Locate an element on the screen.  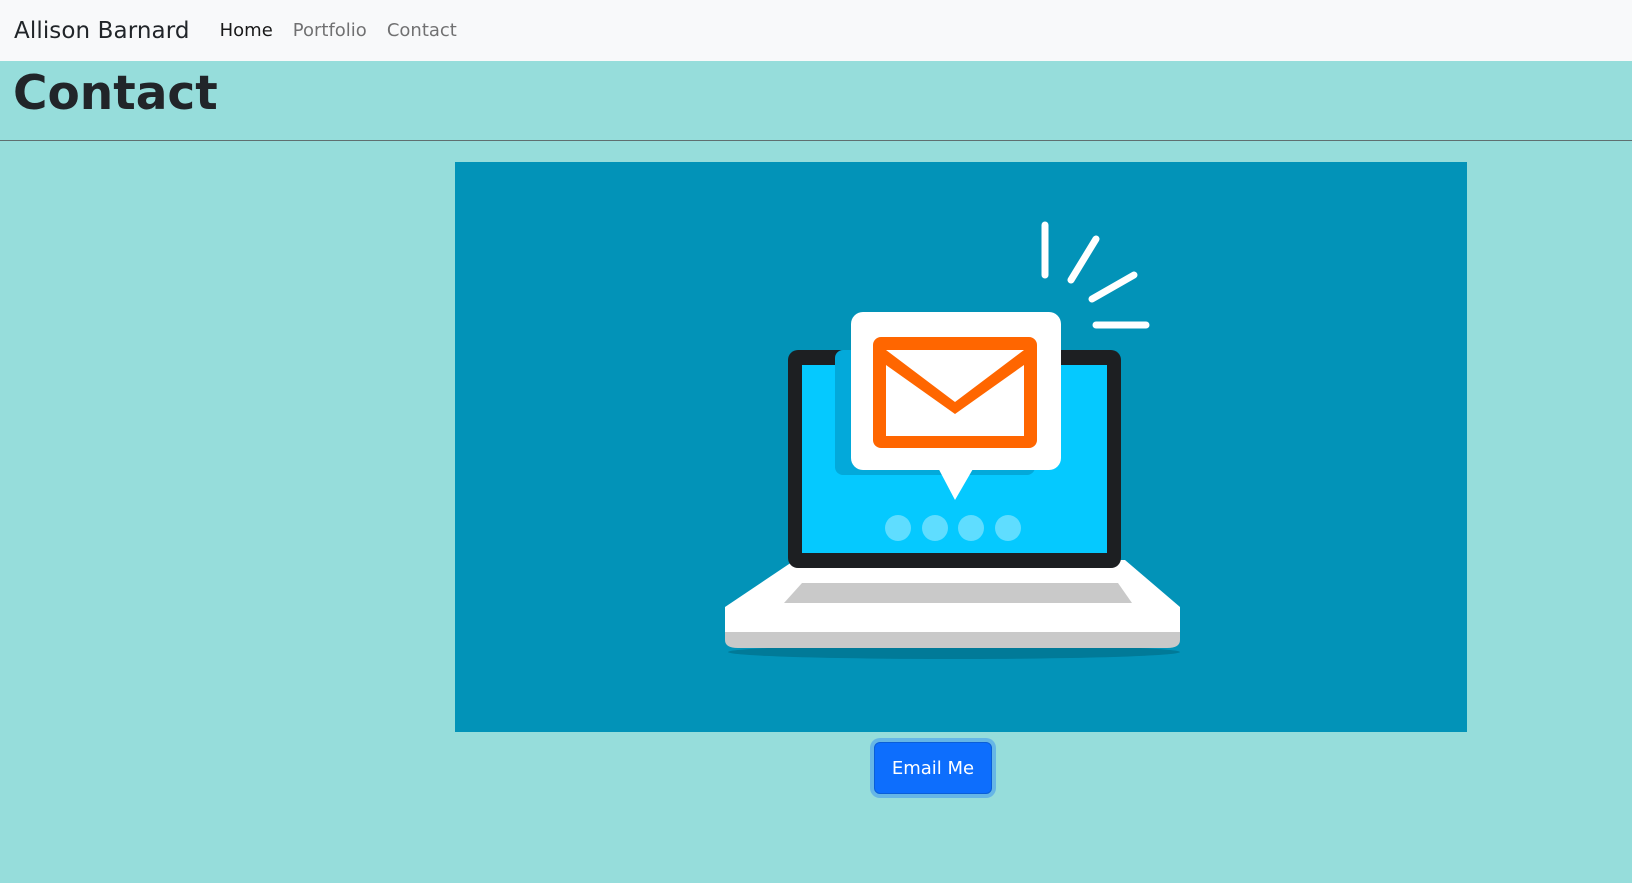
nav-link-portfolio: Portfolio is located at coordinates (330, 30).